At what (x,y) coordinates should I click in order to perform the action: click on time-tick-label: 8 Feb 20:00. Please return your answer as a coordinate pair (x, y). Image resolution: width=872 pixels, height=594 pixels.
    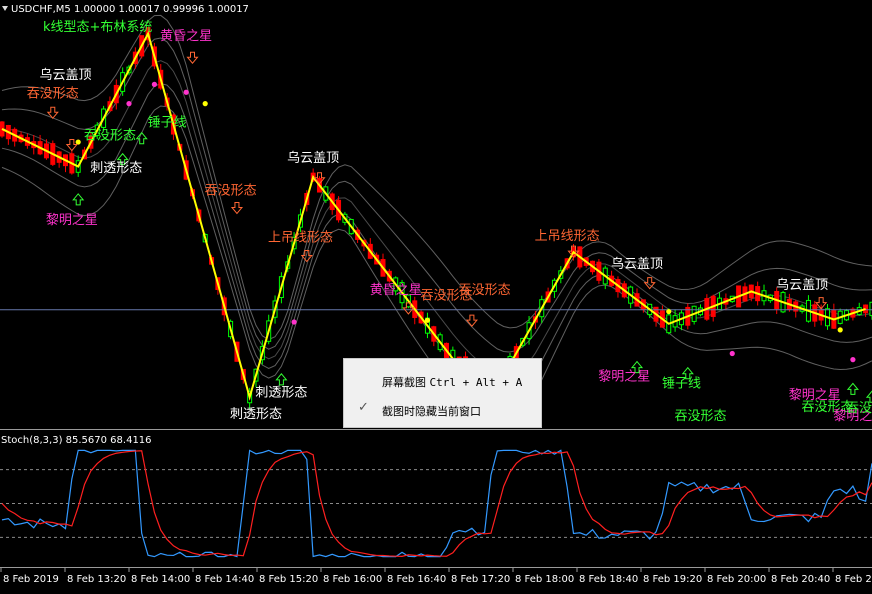
    Looking at the image, I should click on (736, 579).